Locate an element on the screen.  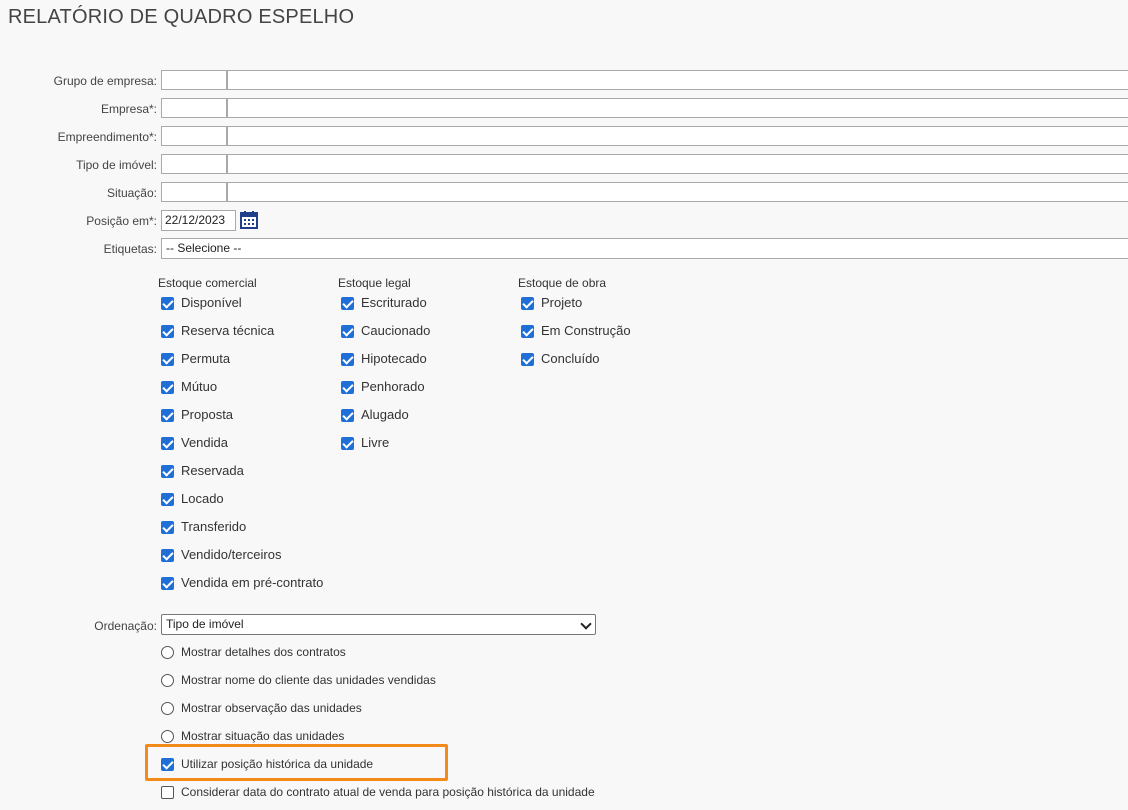
checkbox-label-penhorado: Penhorado is located at coordinates (393, 386).